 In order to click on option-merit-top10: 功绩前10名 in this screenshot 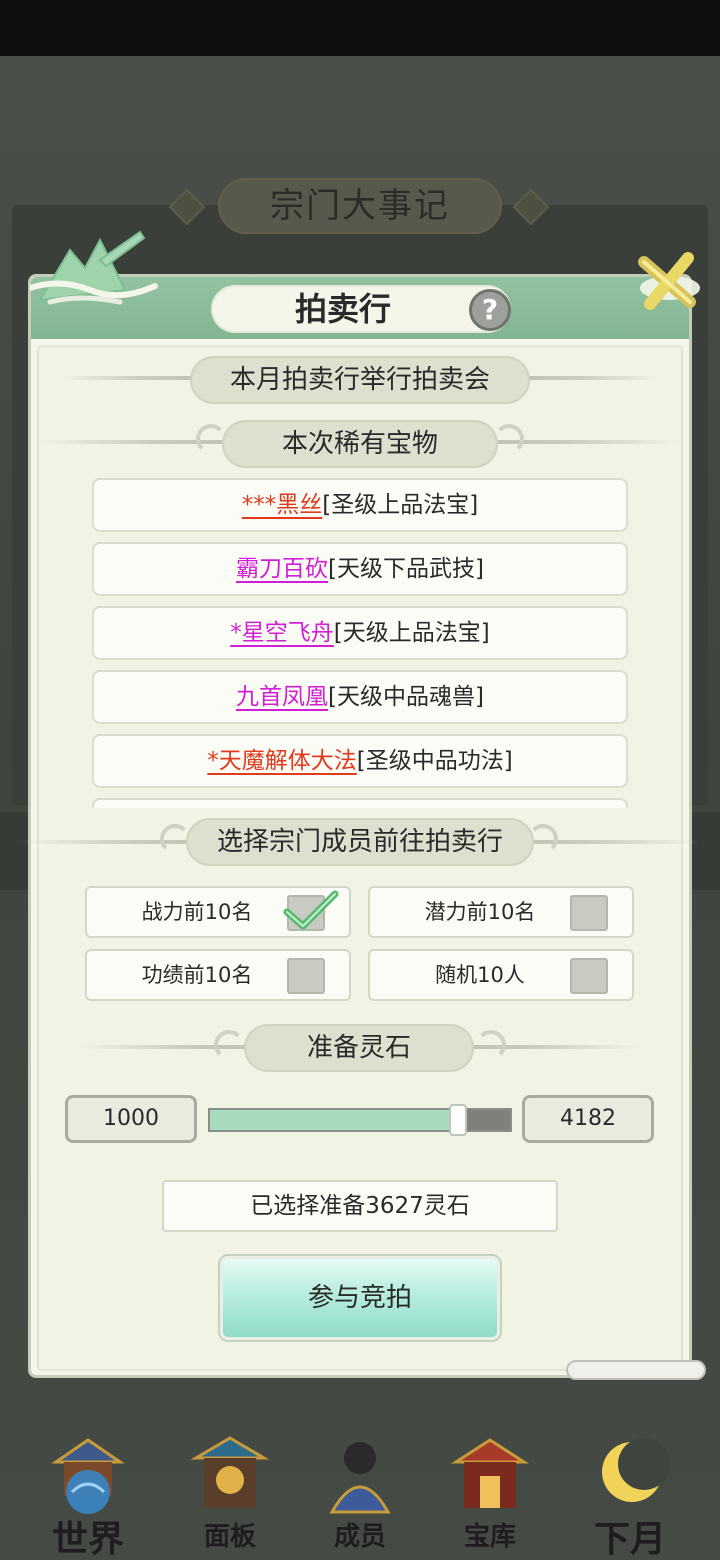, I will do `click(218, 975)`.